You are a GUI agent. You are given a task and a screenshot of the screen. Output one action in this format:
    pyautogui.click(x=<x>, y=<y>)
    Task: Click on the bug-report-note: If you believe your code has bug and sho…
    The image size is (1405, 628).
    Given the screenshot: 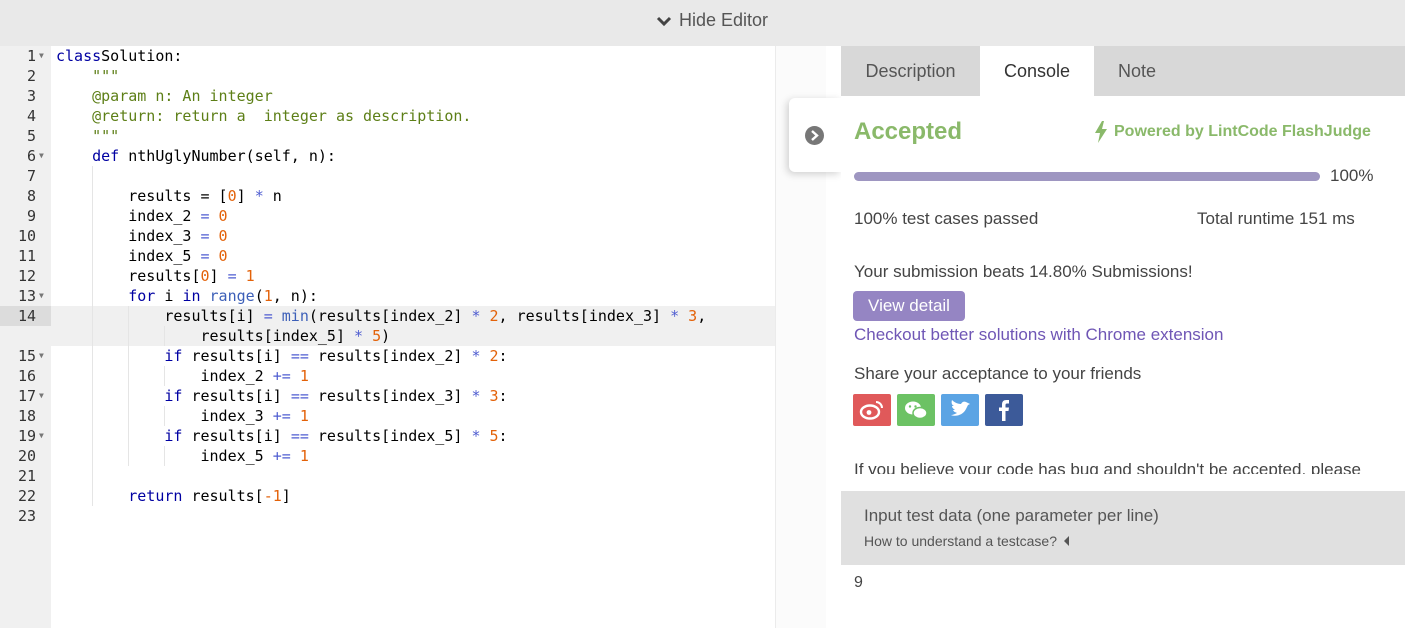 What is the action you would take?
    pyautogui.click(x=1107, y=467)
    